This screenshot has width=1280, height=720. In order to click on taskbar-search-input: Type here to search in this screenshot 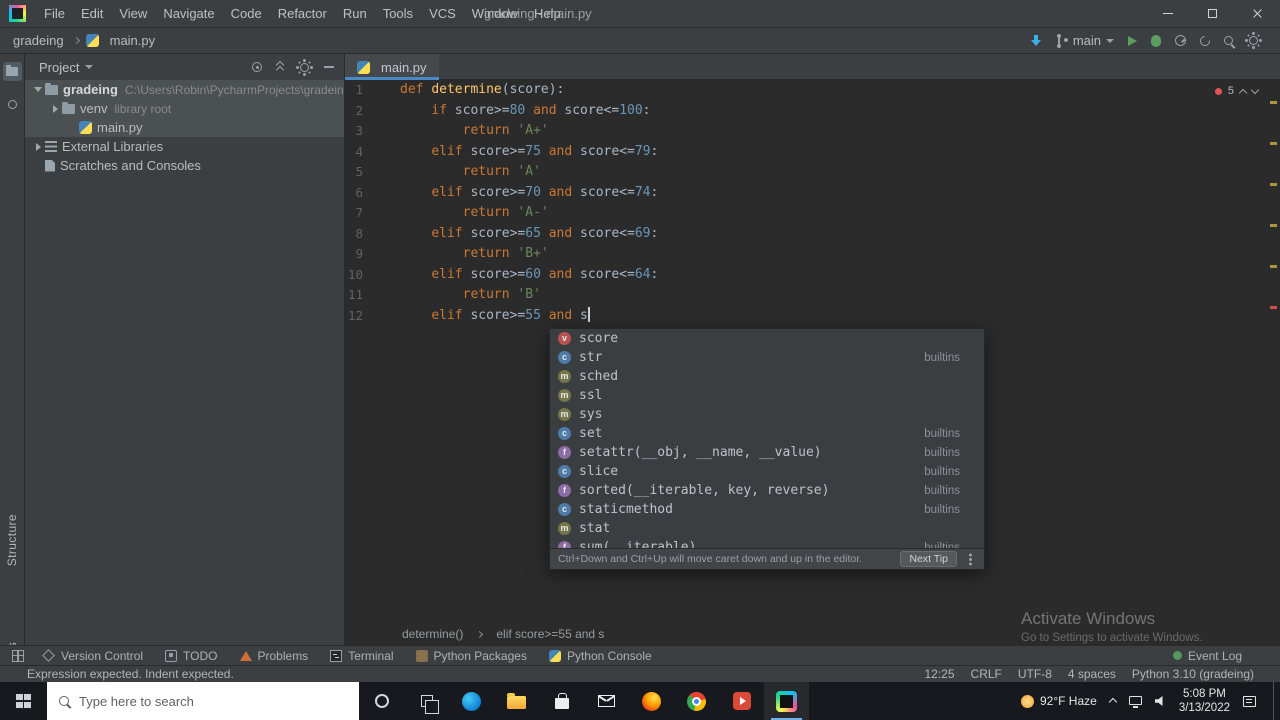, I will do `click(203, 701)`.